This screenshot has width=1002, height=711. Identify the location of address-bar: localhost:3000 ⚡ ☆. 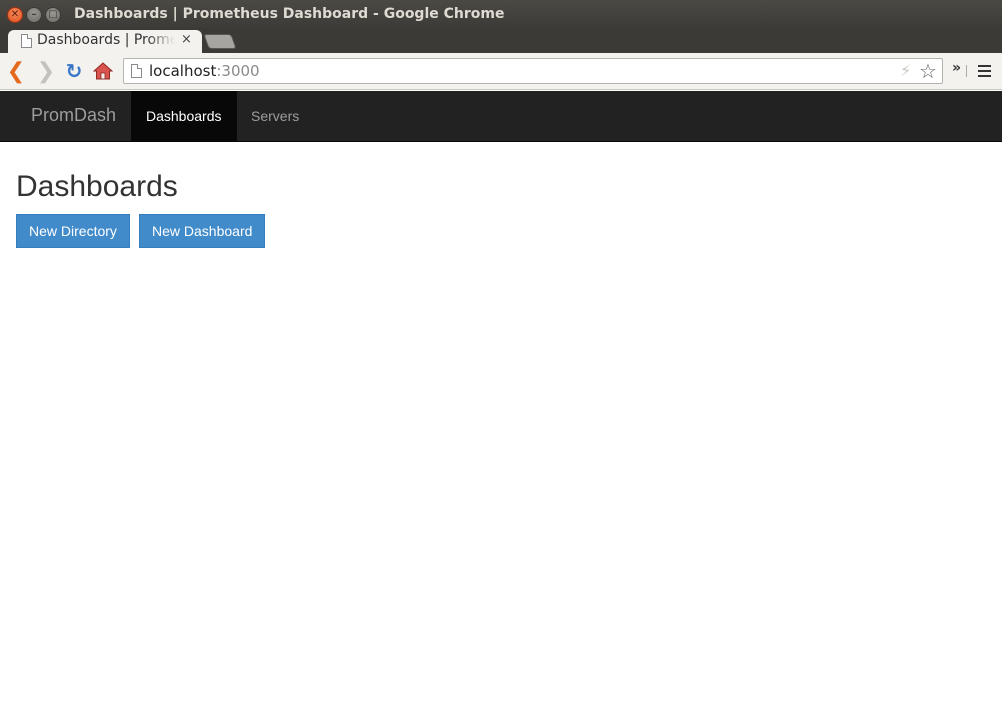
(533, 71).